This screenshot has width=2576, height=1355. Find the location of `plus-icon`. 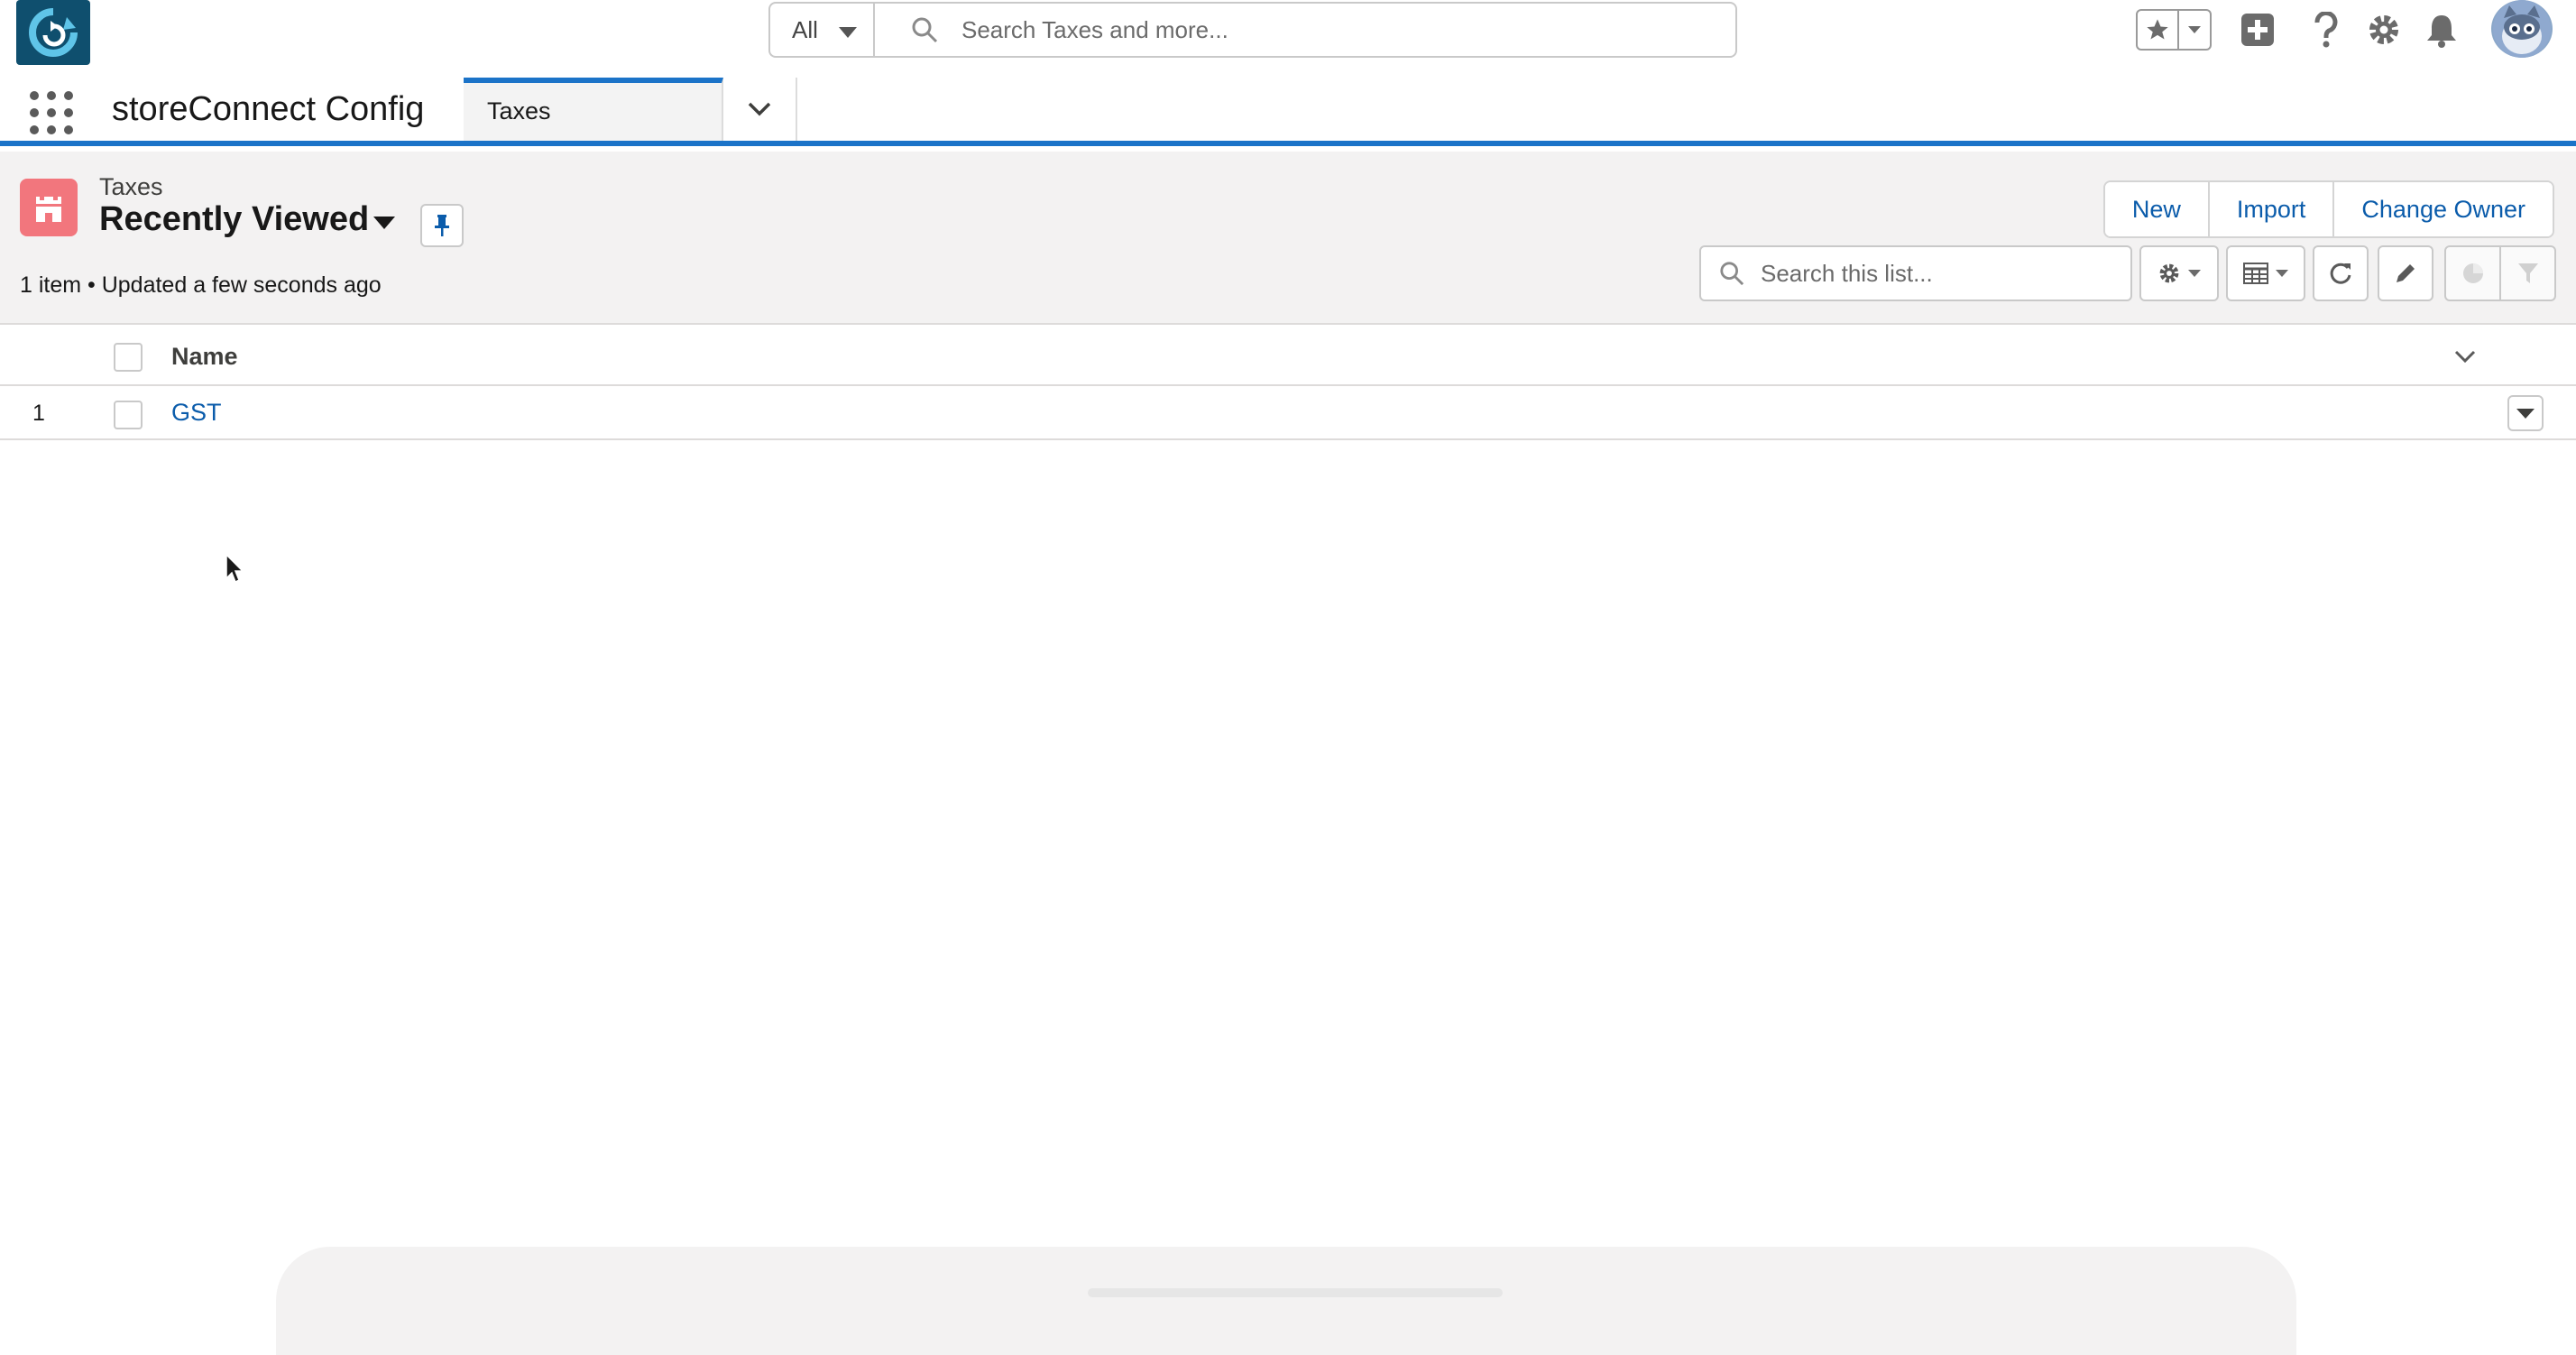

plus-icon is located at coordinates (2258, 30).